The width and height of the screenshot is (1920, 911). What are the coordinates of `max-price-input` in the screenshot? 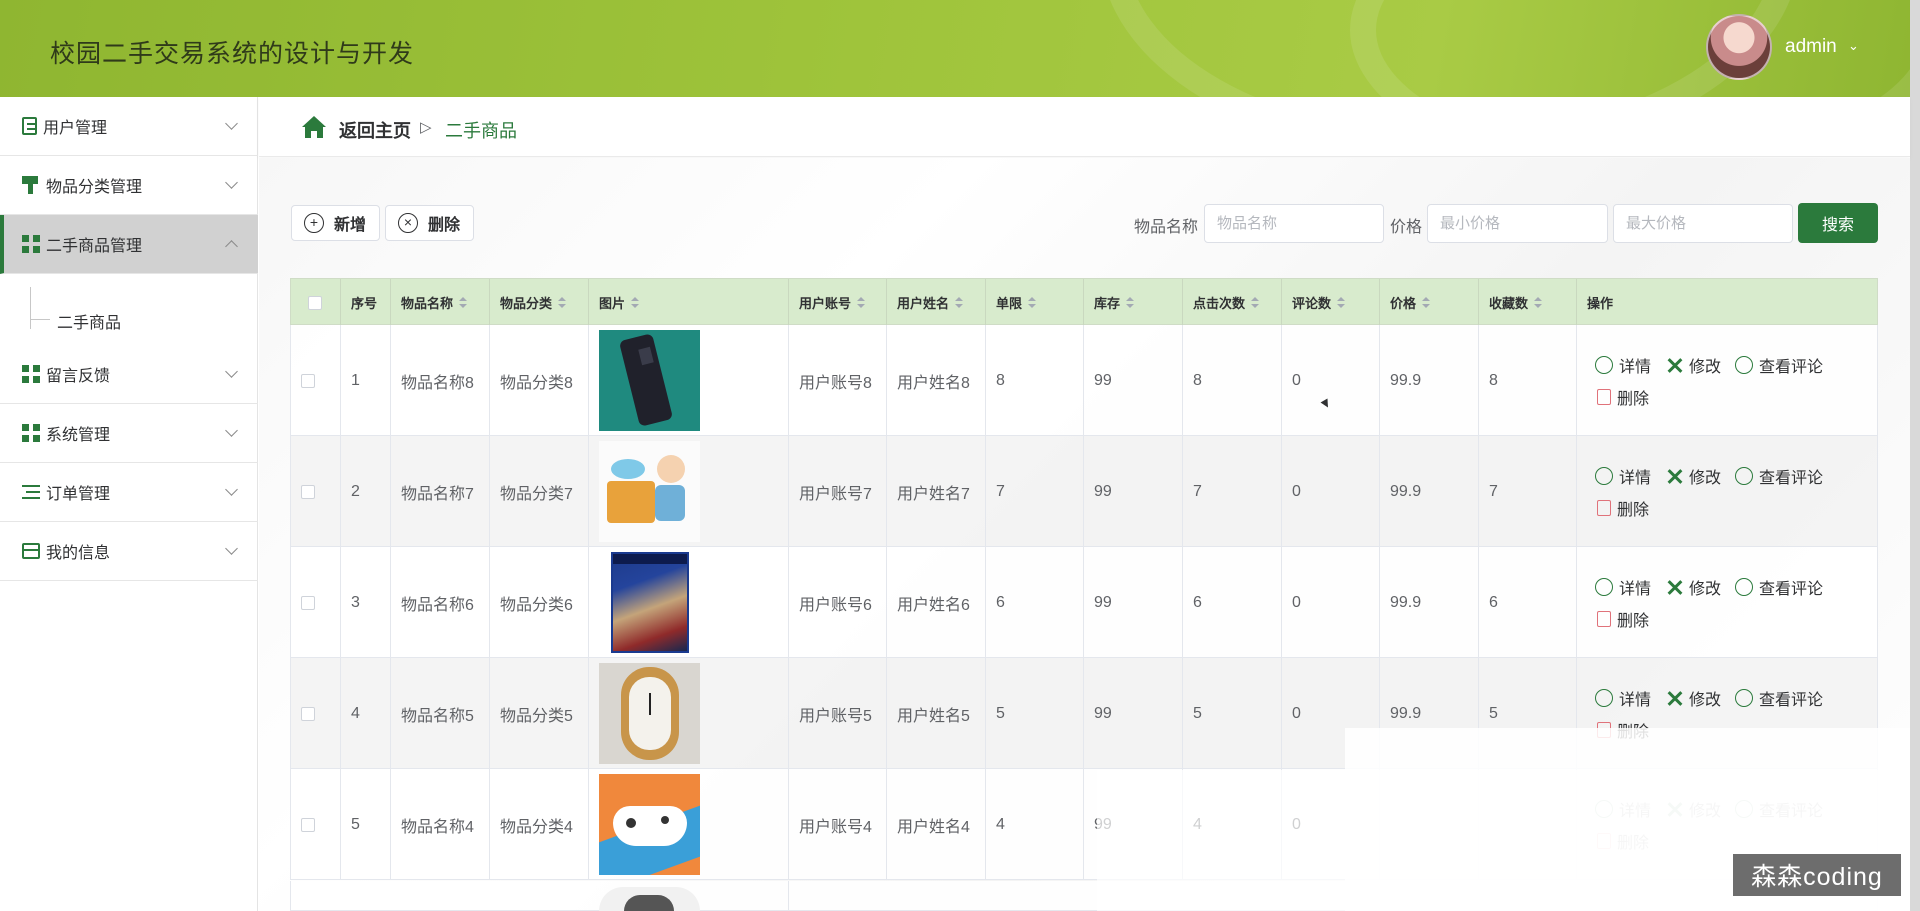 It's located at (1703, 223).